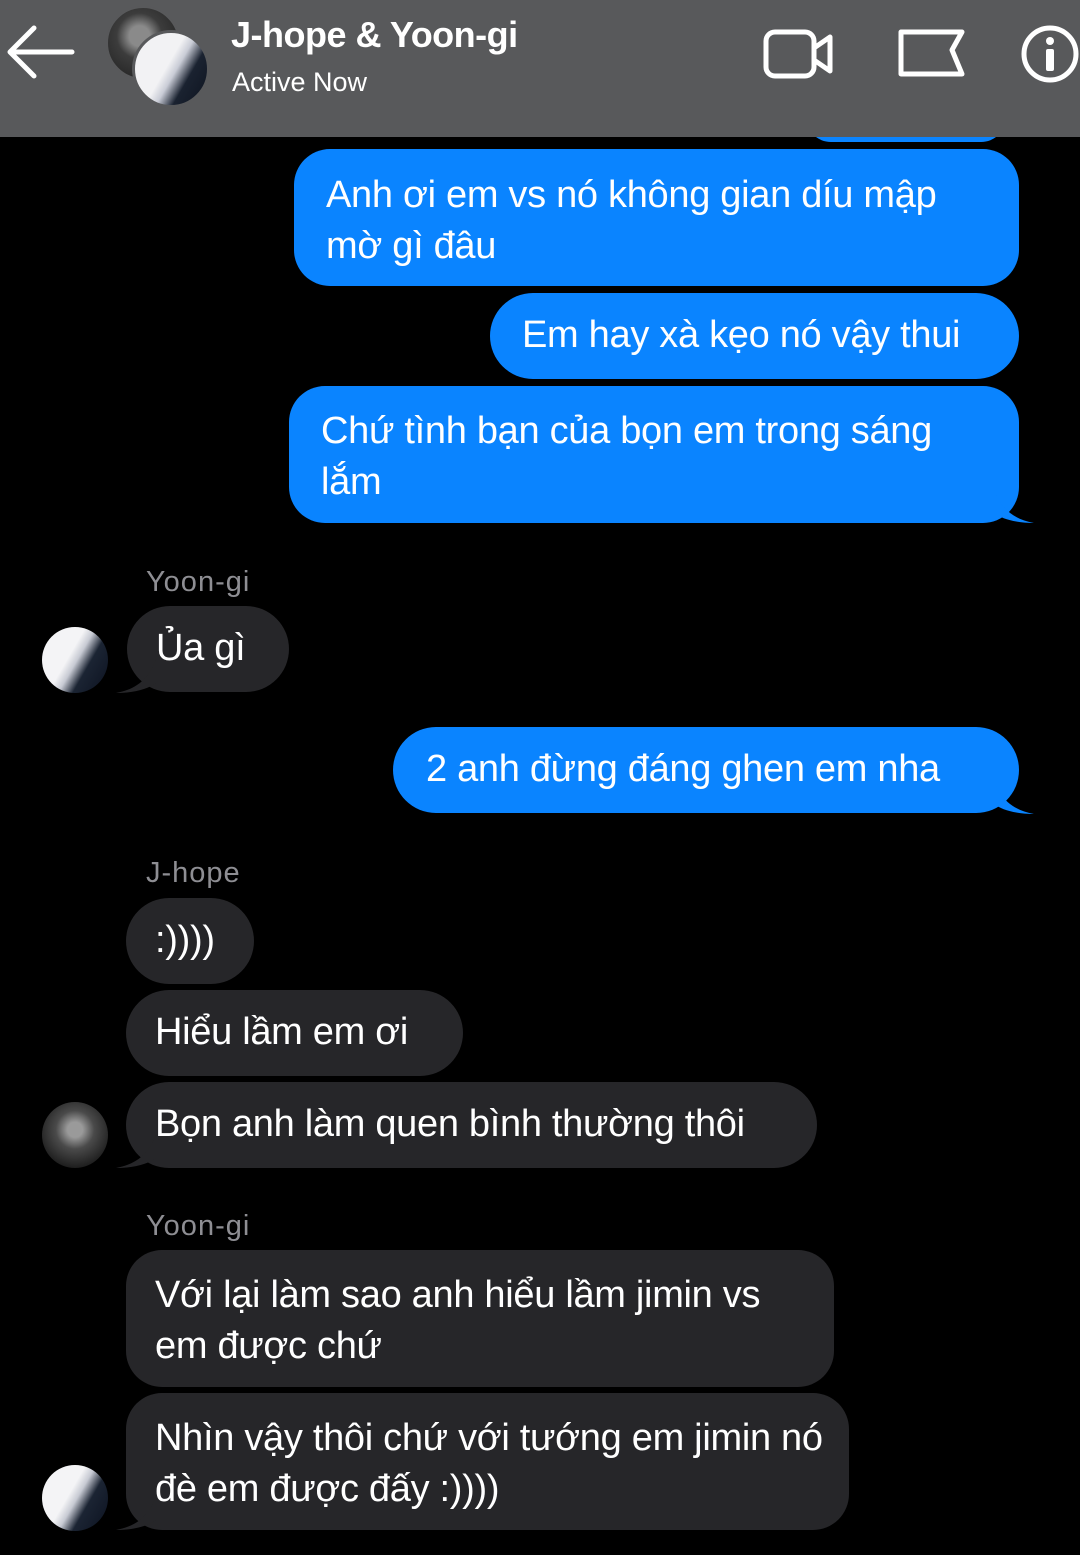 This screenshot has height=1555, width=1080. What do you see at coordinates (540, 68) in the screenshot?
I see `chat-header: J-hope & Yoon-gi Active Now` at bounding box center [540, 68].